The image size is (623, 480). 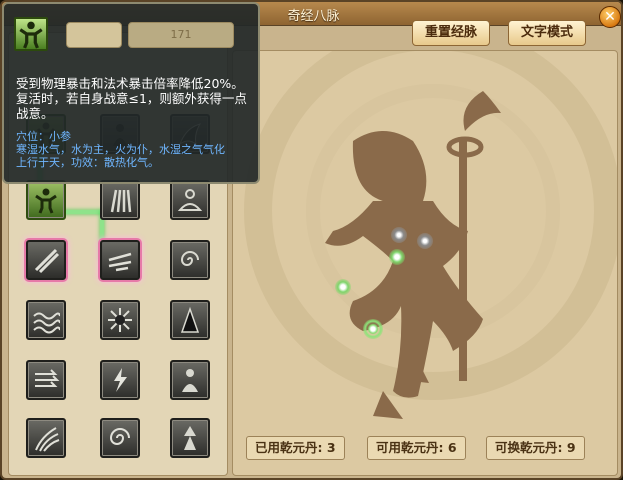 I want to click on dash-strike-icon, so click(x=120, y=262).